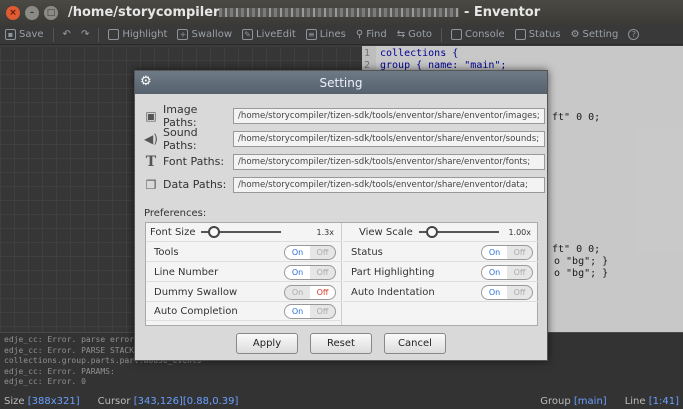  Describe the element at coordinates (151, 115) in the screenshot. I see `image-icon: ▣` at that location.